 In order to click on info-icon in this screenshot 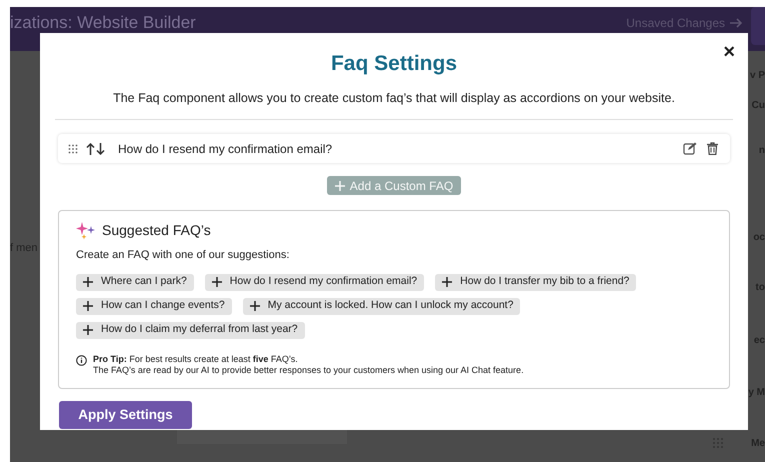, I will do `click(81, 360)`.